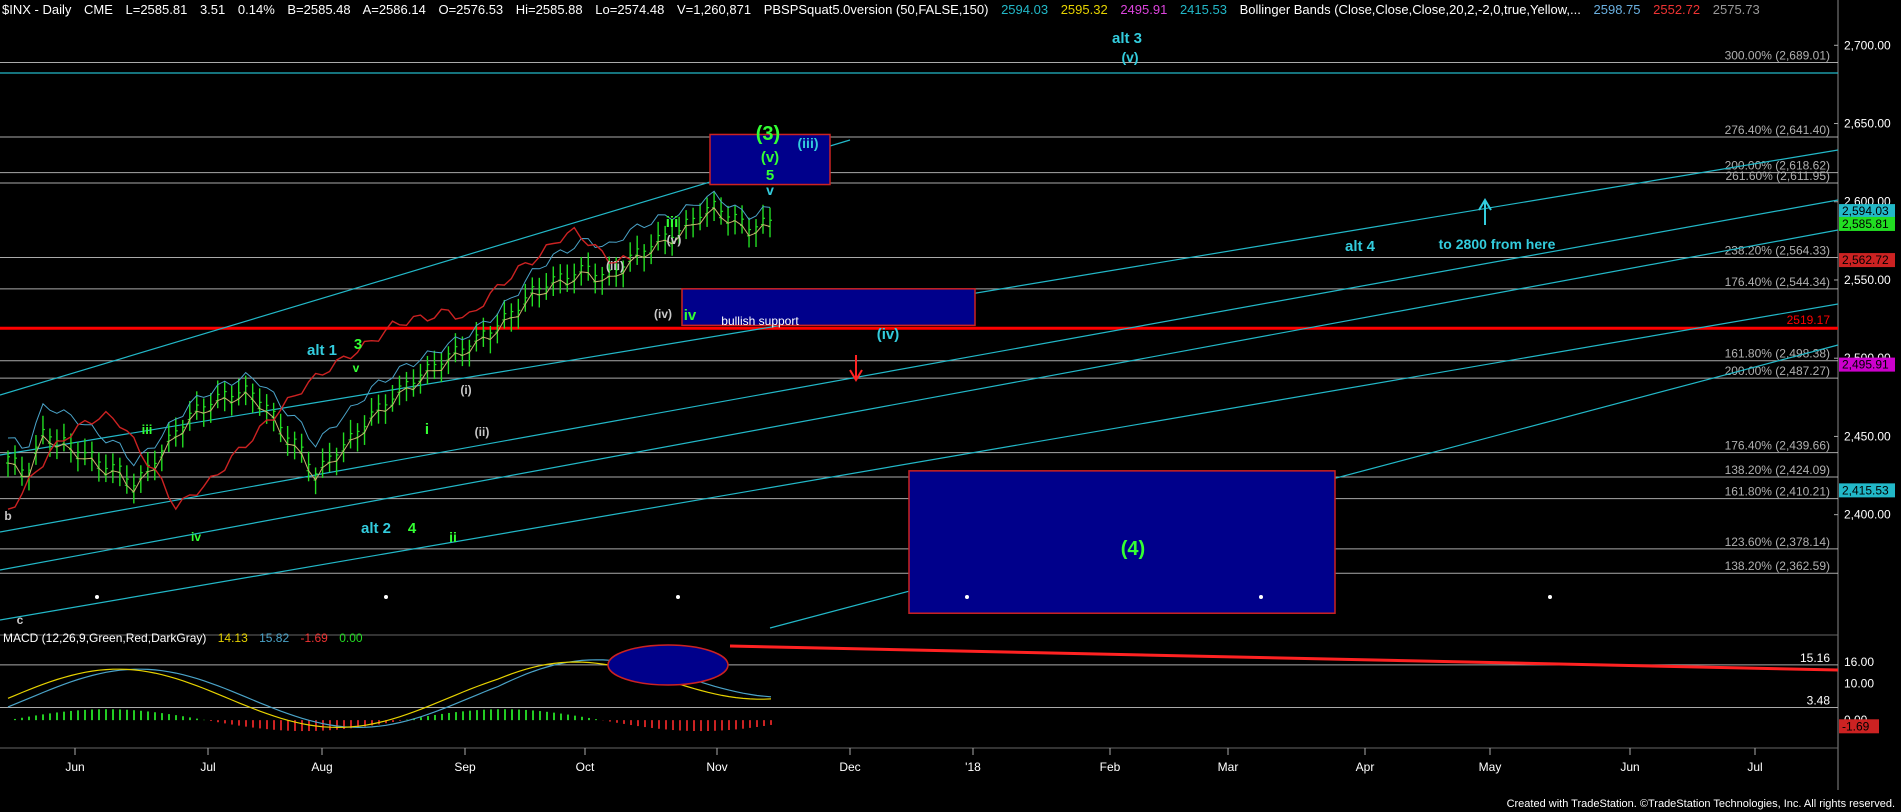 This screenshot has width=1901, height=812. What do you see at coordinates (1815, 658) in the screenshot?
I see `macd-marker-label: 15.16` at bounding box center [1815, 658].